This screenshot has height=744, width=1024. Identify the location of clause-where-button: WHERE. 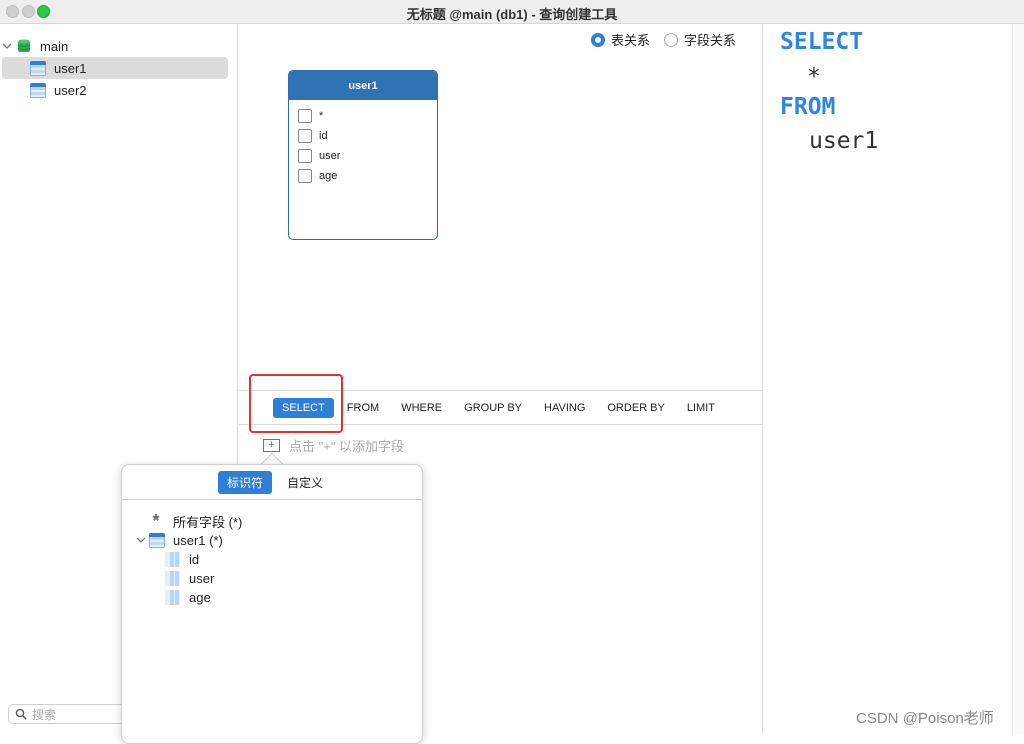
(421, 408).